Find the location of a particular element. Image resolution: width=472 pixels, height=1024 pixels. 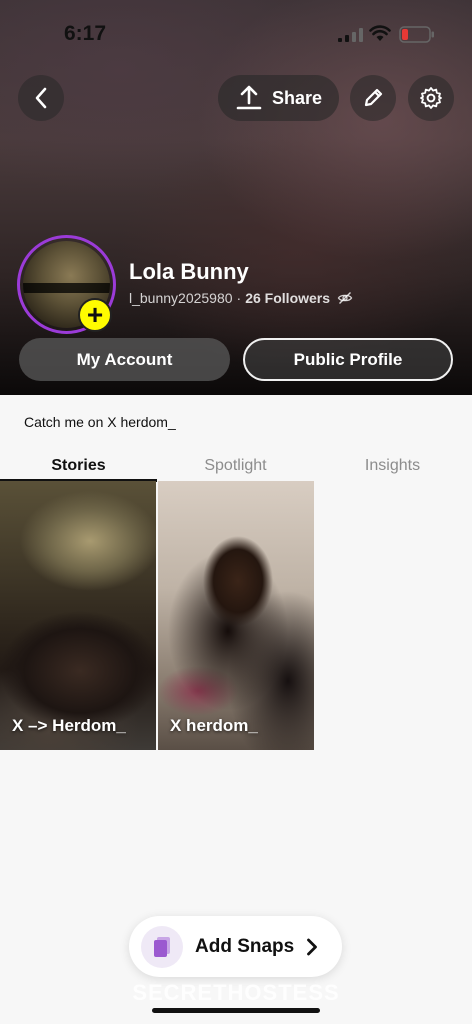

snaps-icon is located at coordinates (162, 946).